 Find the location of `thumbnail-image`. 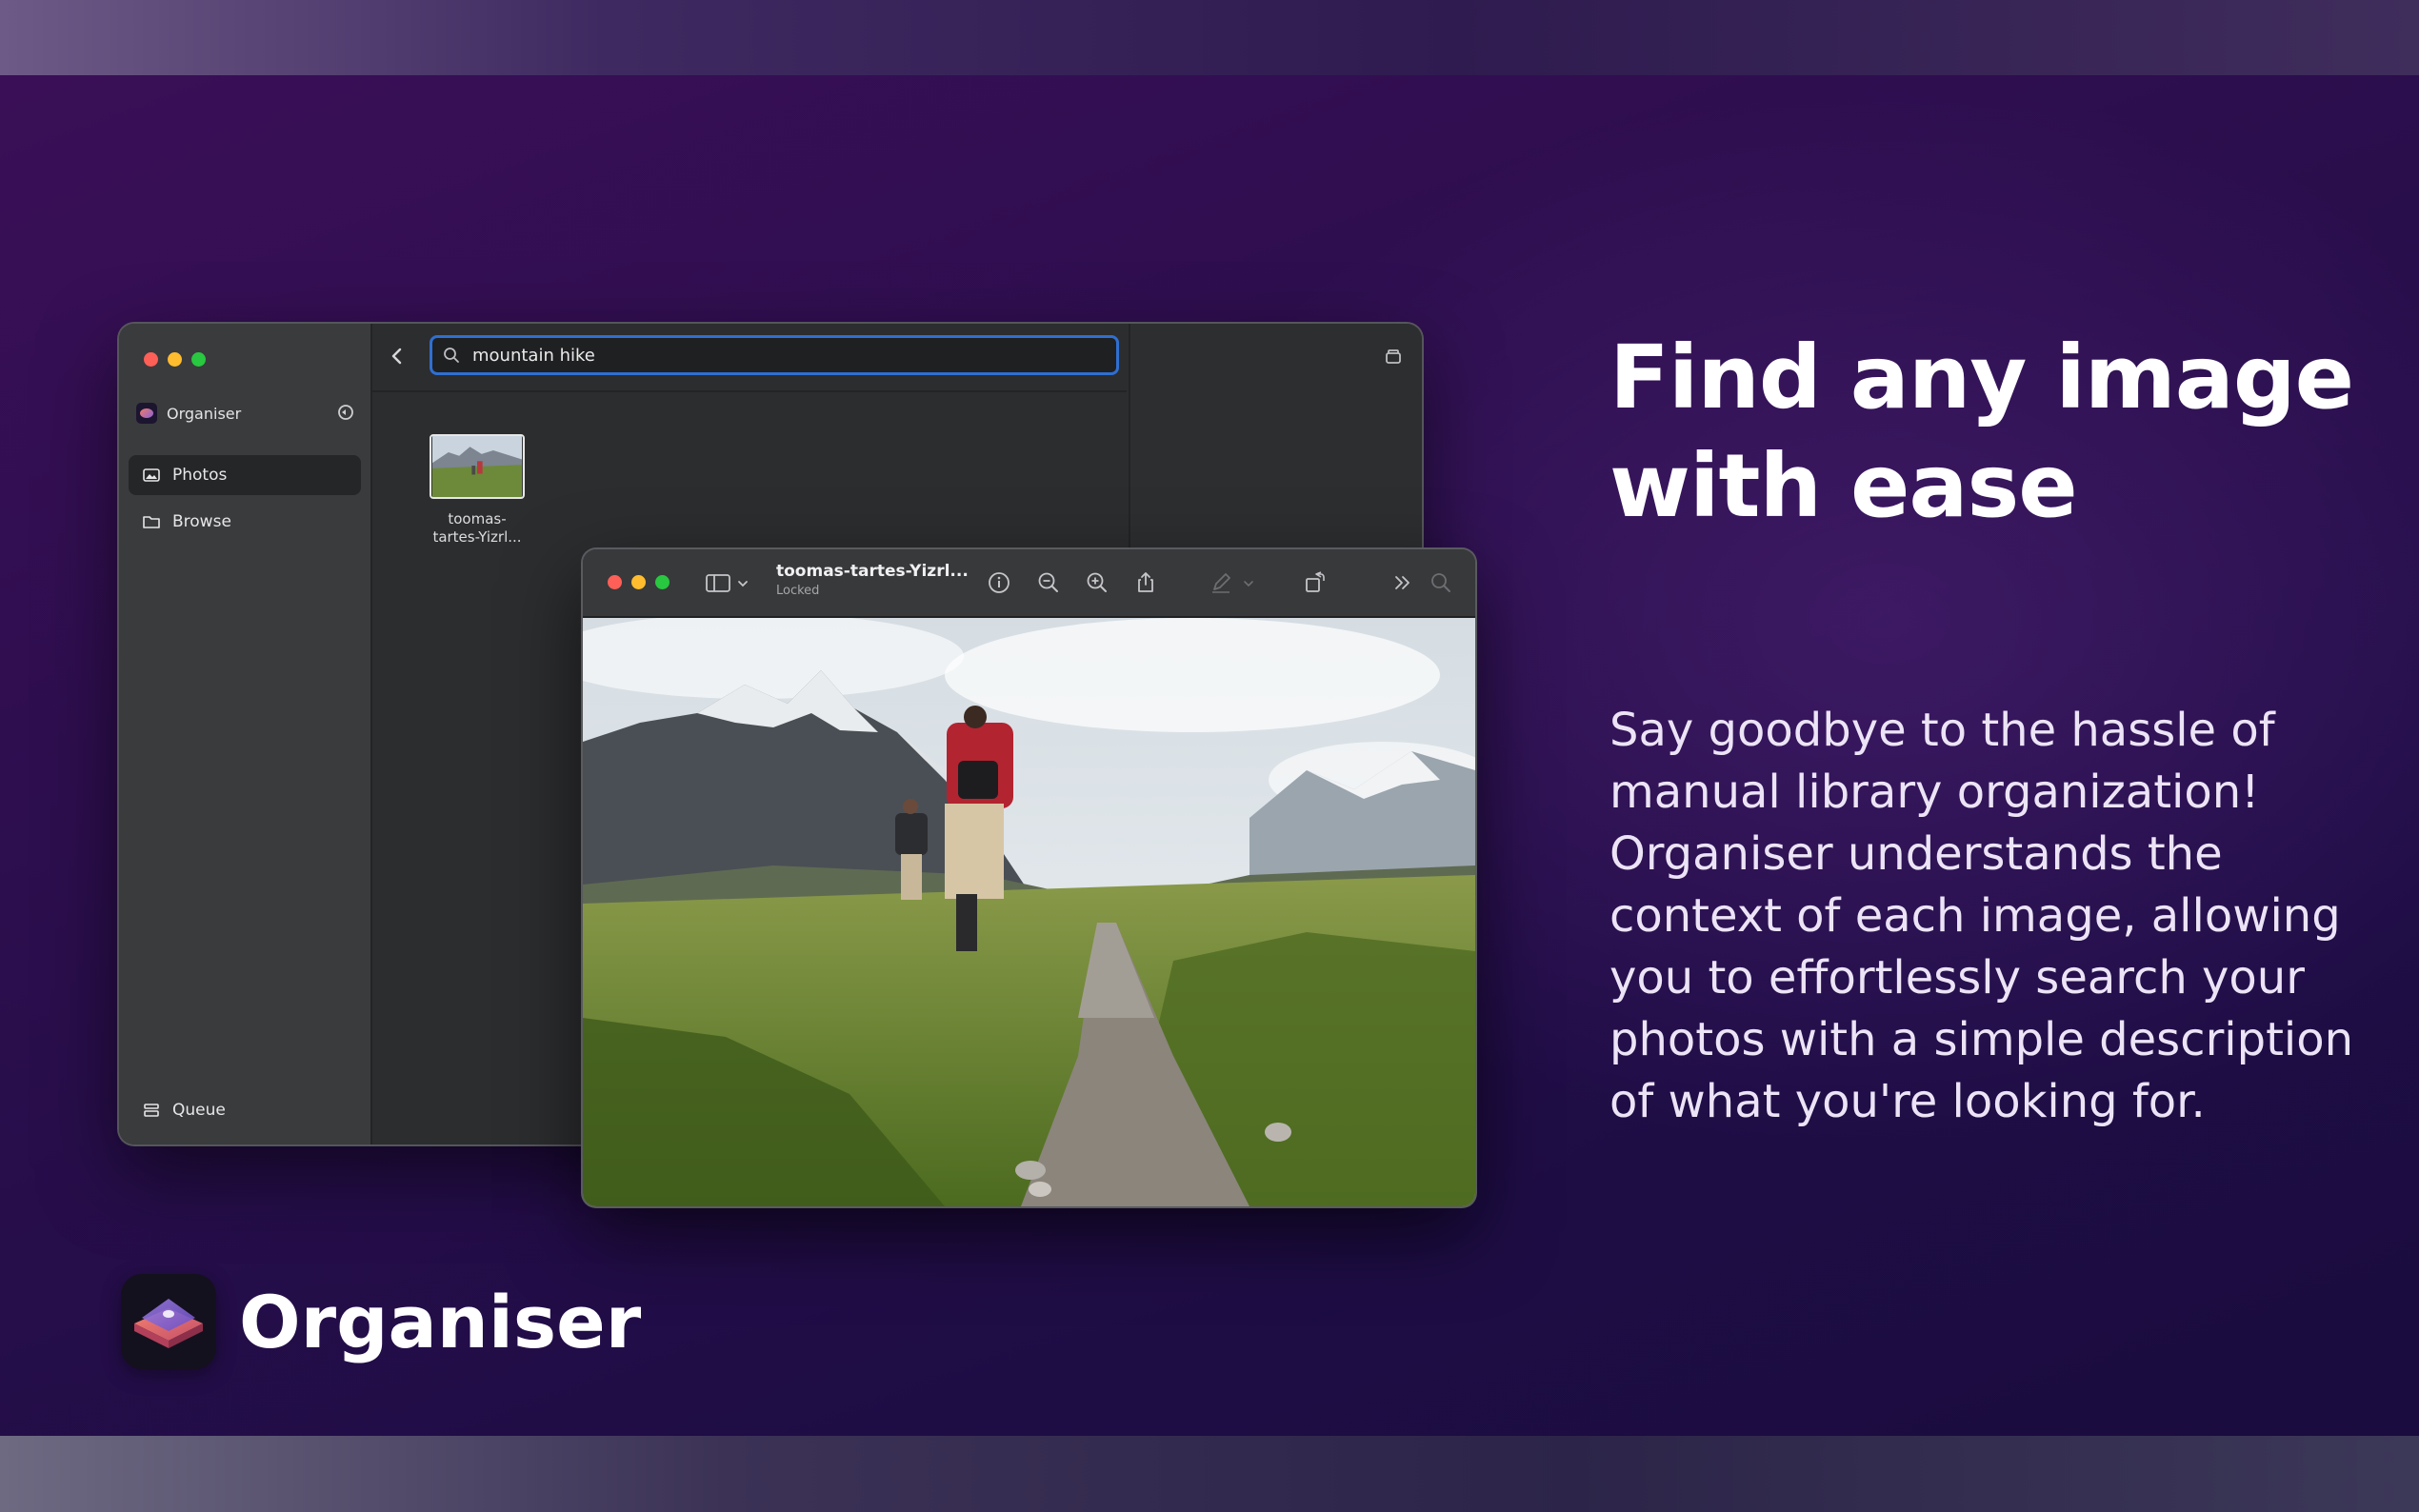

thumbnail-image is located at coordinates (477, 466).